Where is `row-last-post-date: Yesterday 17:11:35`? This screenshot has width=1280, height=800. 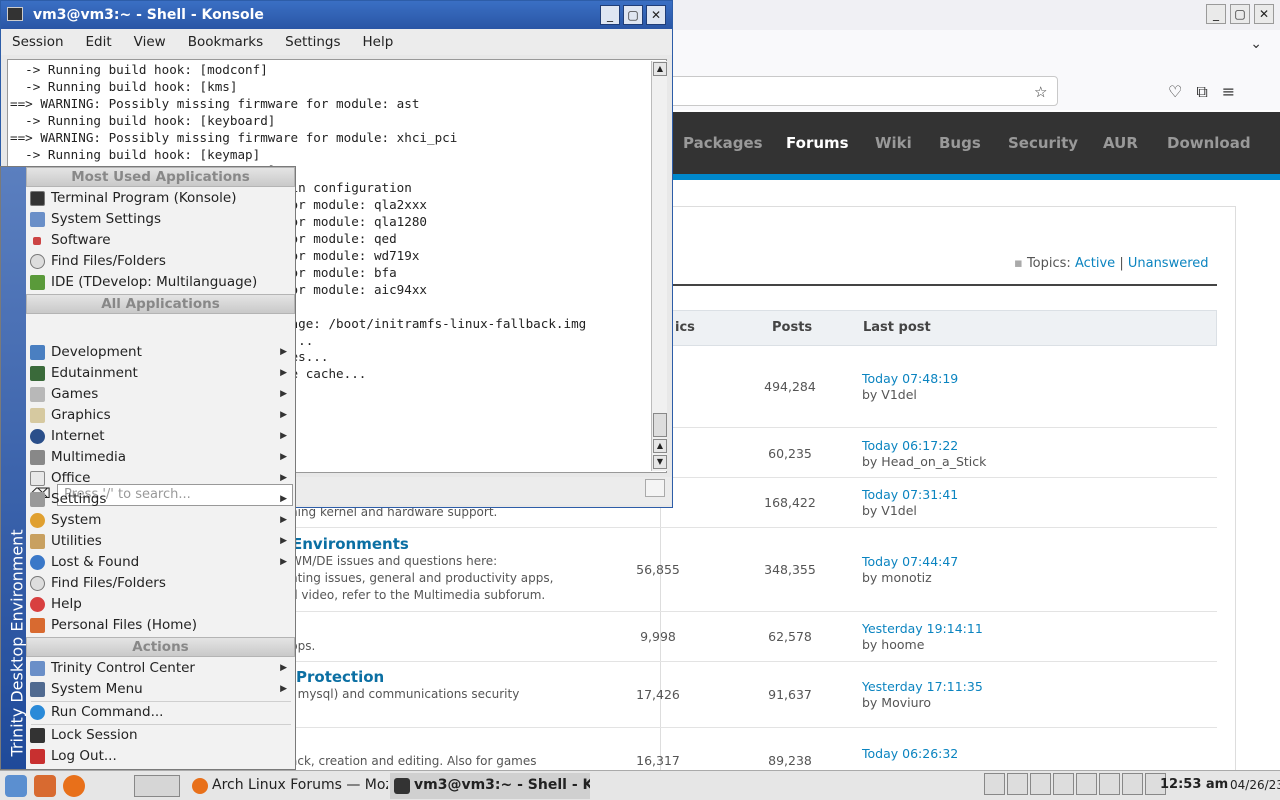
row-last-post-date: Yesterday 17:11:35 is located at coordinates (922, 686).